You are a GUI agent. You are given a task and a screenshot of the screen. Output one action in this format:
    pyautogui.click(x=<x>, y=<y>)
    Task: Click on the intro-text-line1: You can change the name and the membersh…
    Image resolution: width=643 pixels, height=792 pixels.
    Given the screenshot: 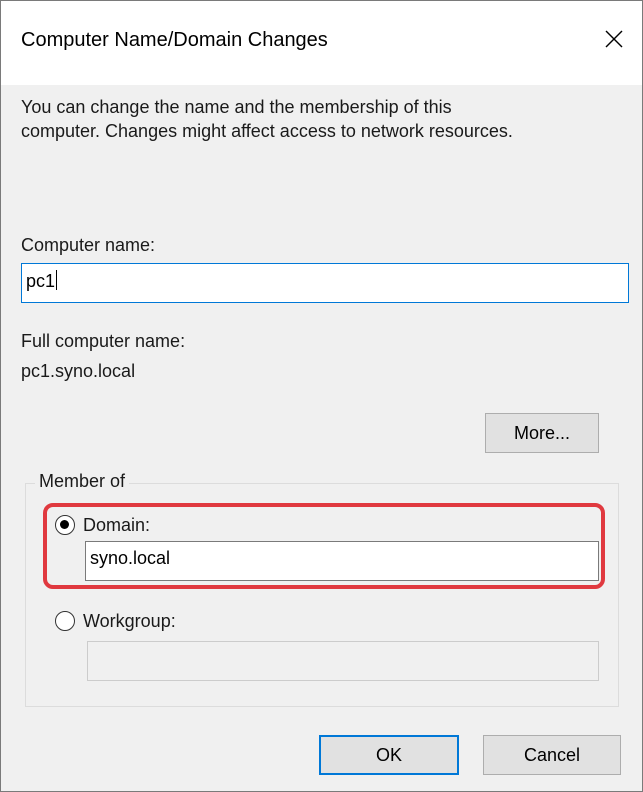 What is the action you would take?
    pyautogui.click(x=236, y=107)
    